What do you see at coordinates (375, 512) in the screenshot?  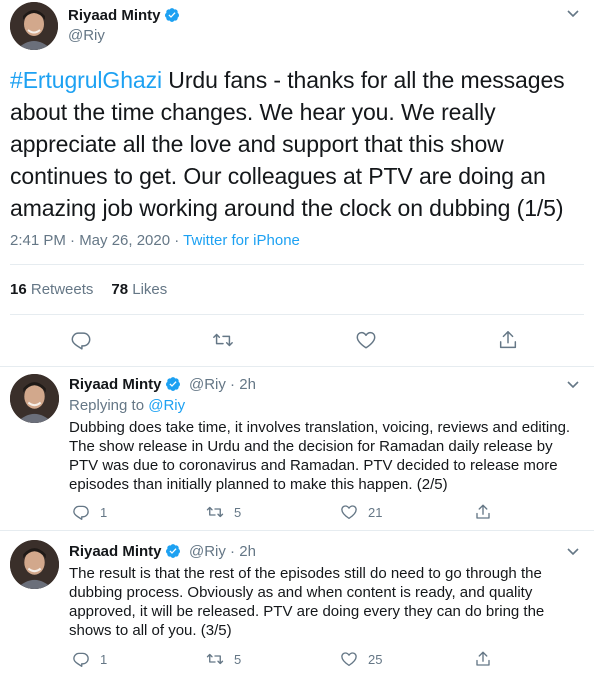 I see `like-count: 21` at bounding box center [375, 512].